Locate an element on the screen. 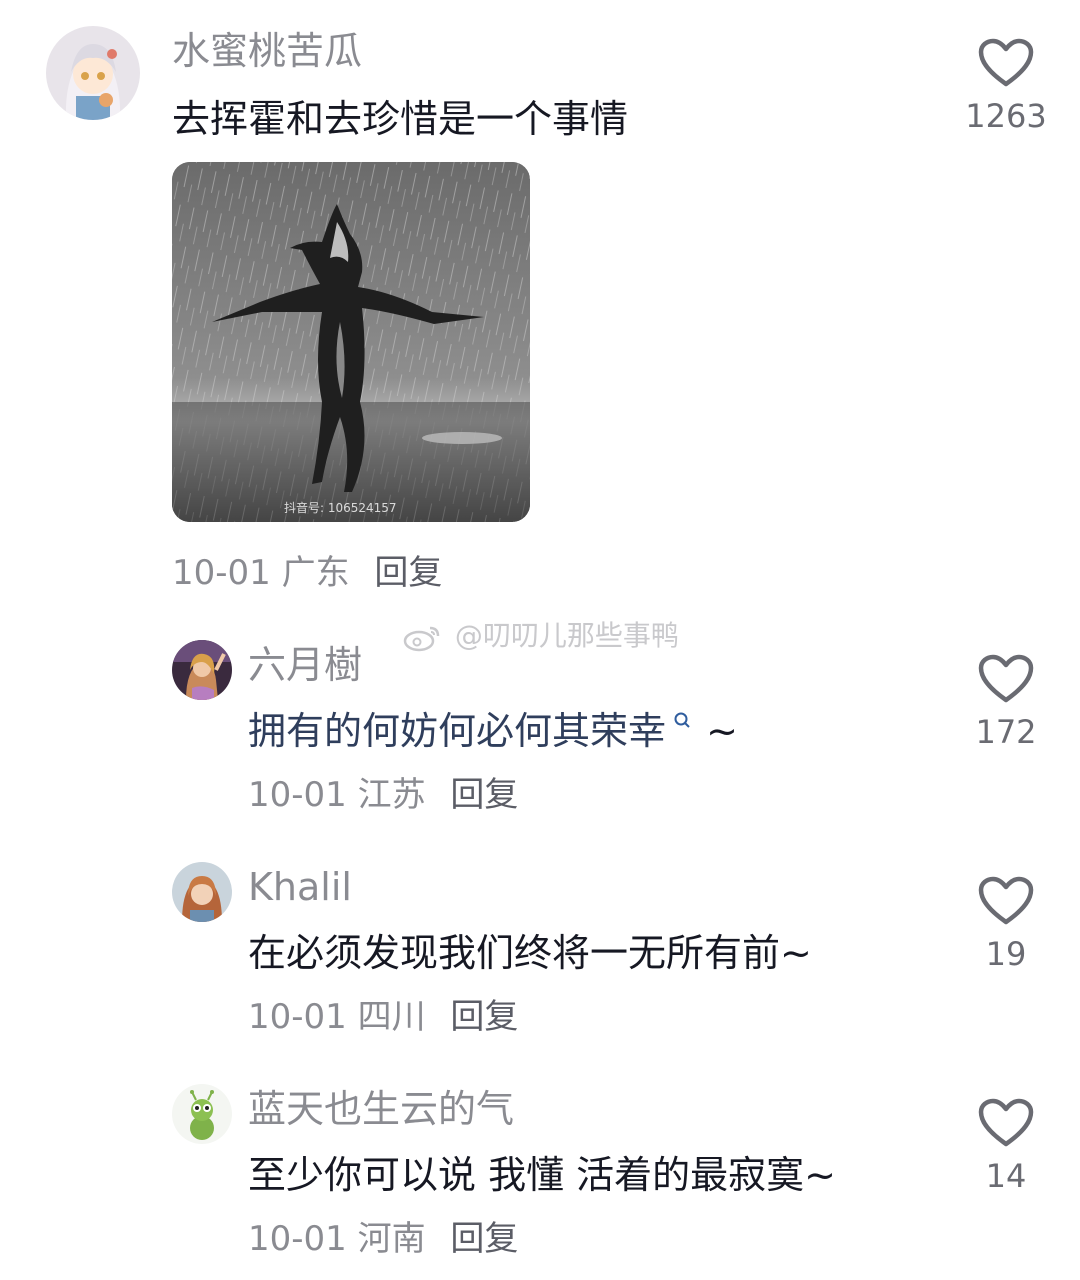 The height and width of the screenshot is (1280, 1080). username: 六月樹 is located at coordinates (305, 665).